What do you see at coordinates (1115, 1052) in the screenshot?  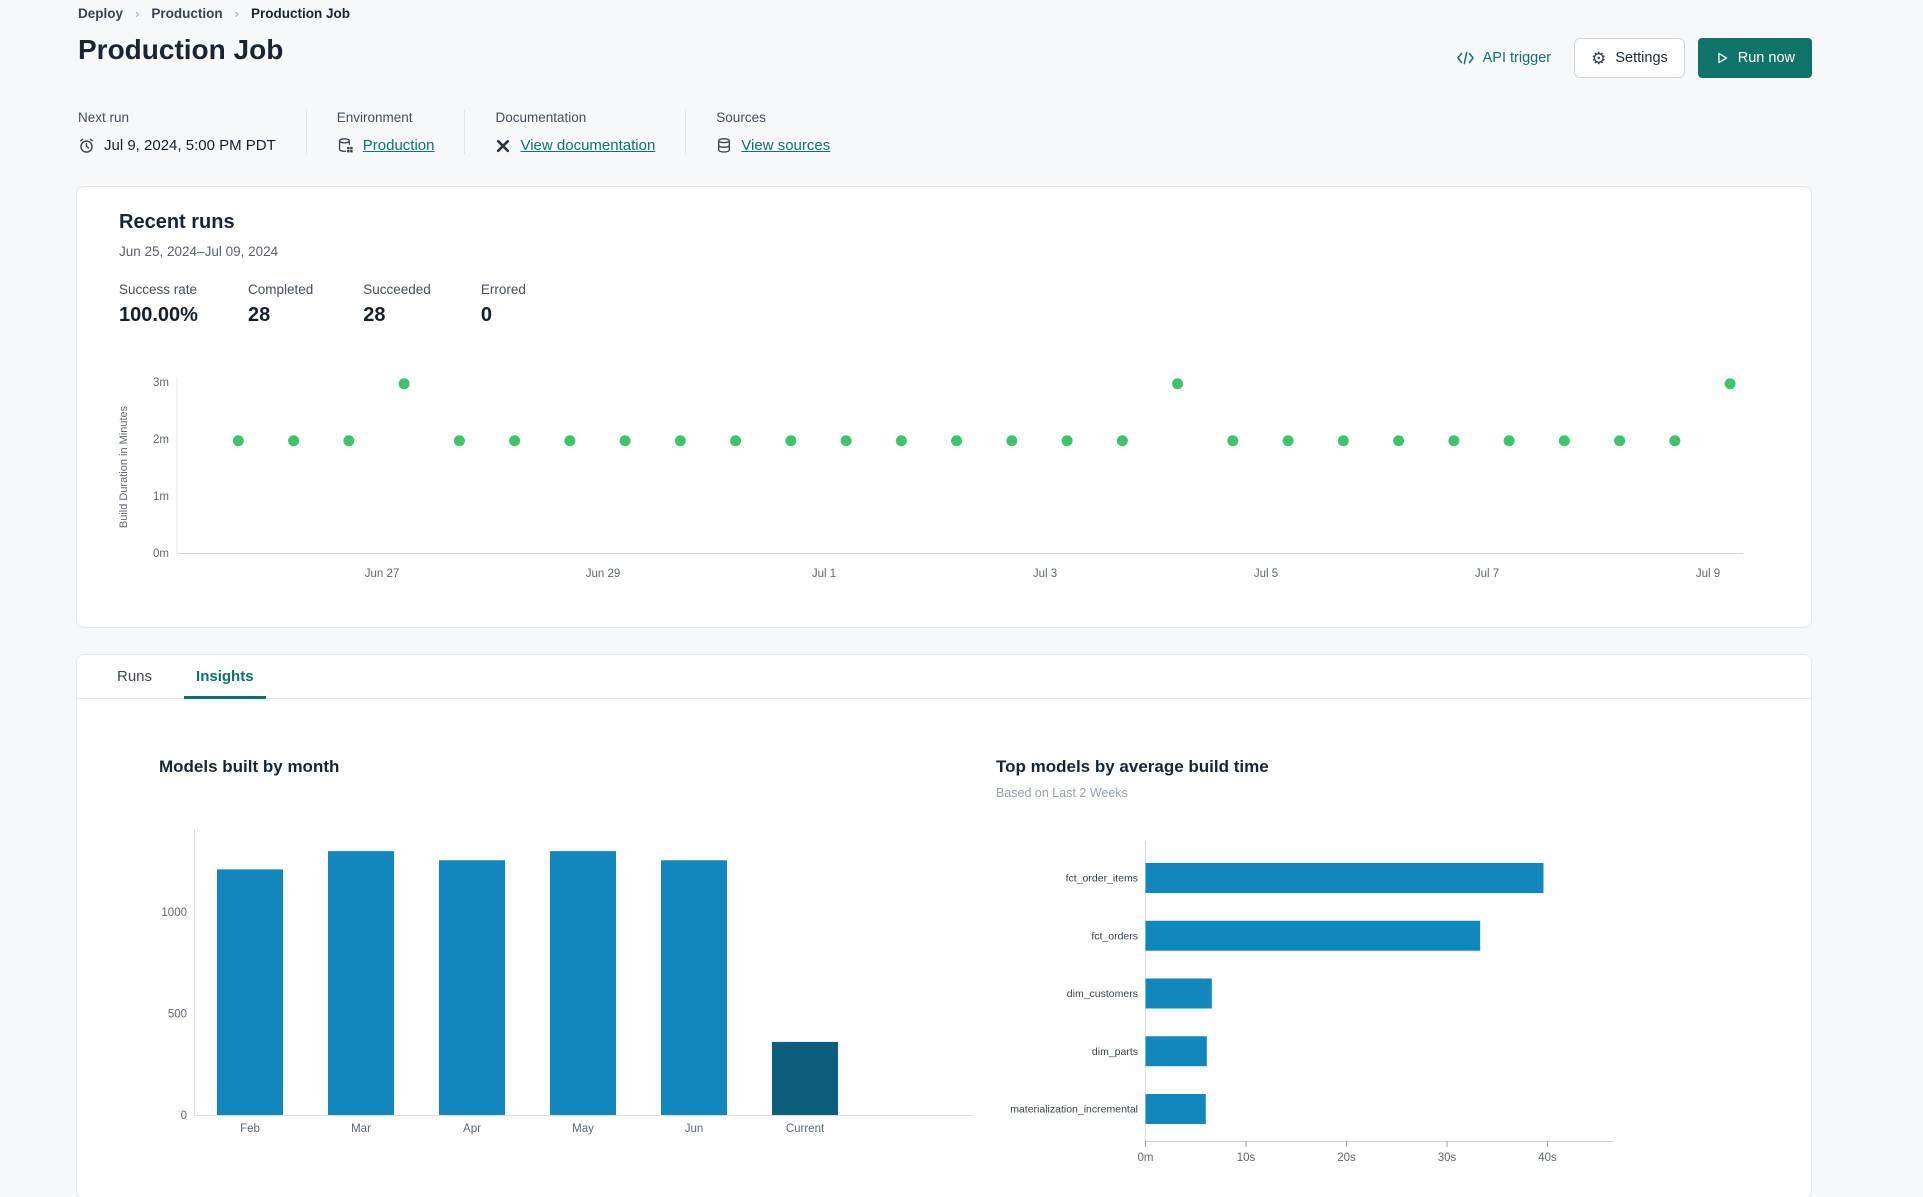 I see `svg-text: dim_parts` at bounding box center [1115, 1052].